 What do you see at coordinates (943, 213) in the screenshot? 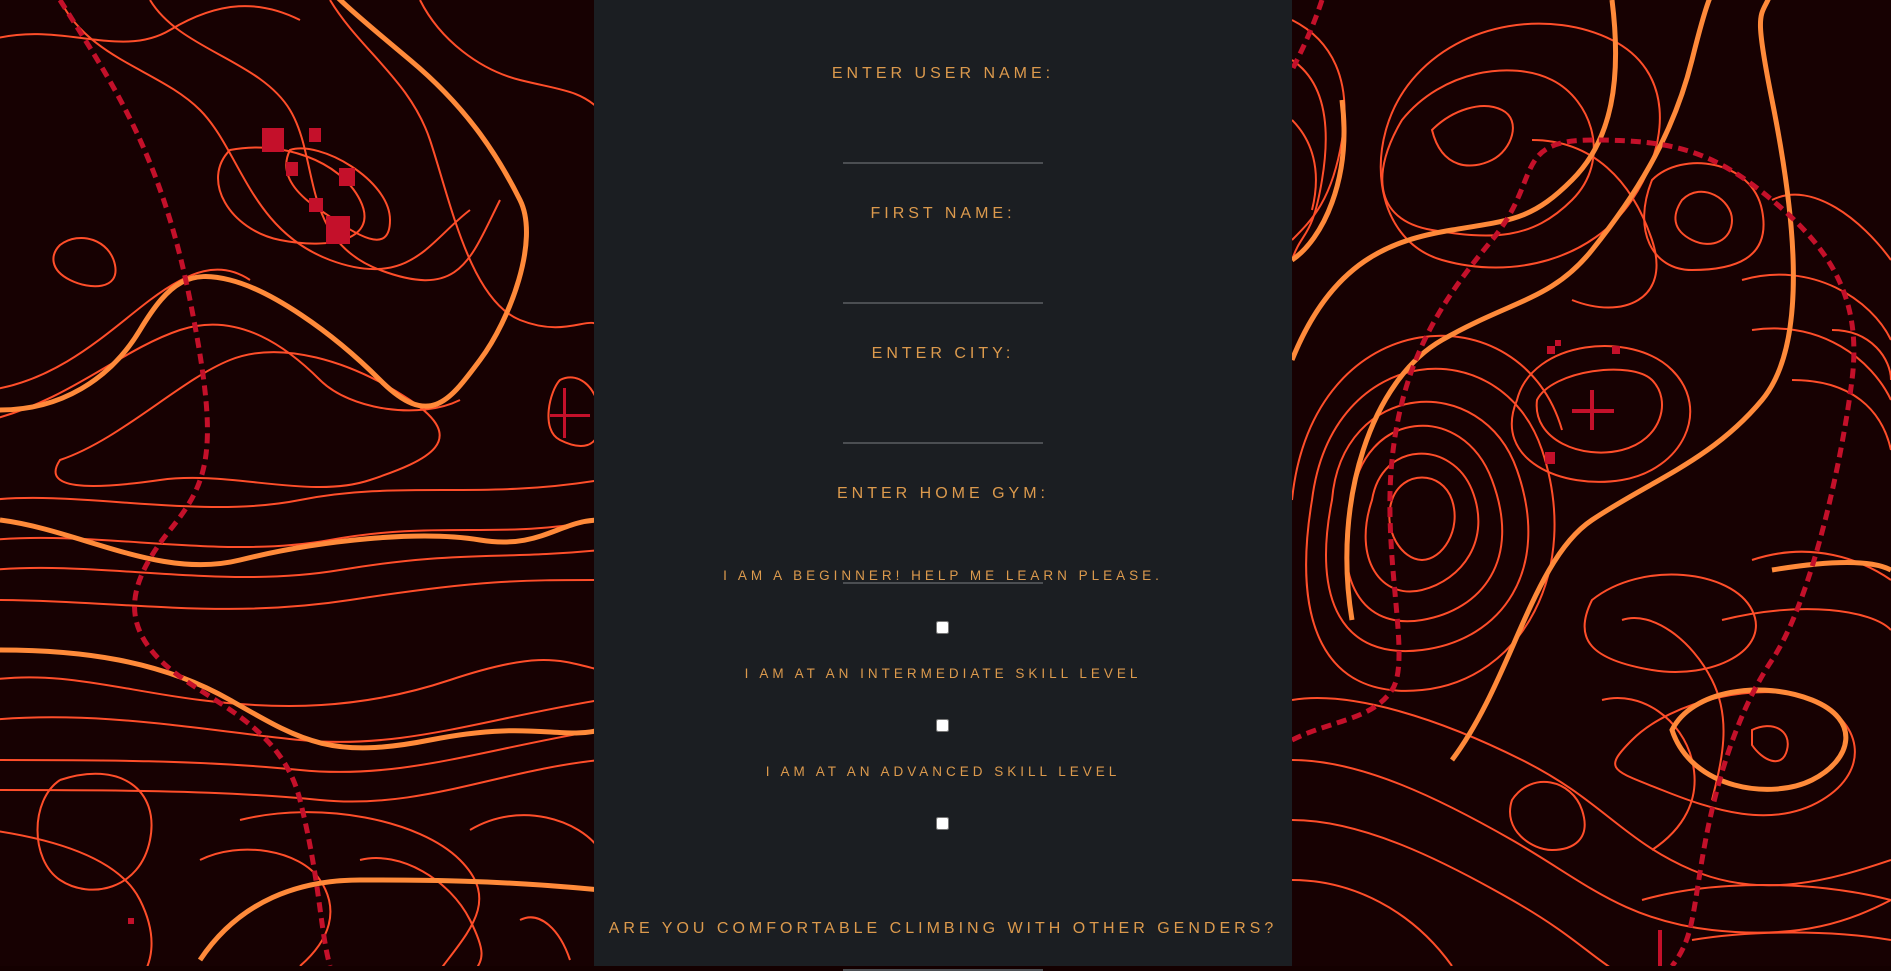
I see `first-name-label: FIRST NAME:` at bounding box center [943, 213].